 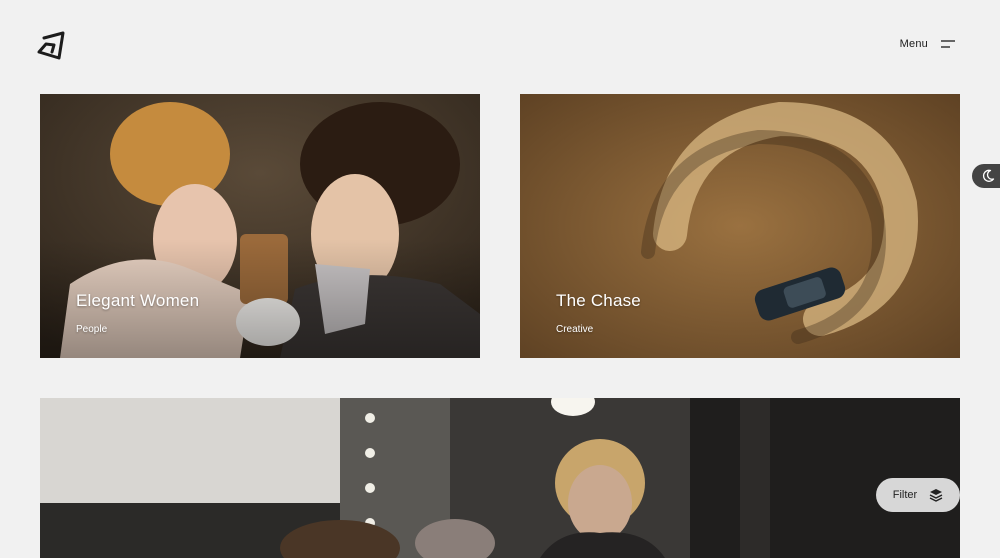 What do you see at coordinates (598, 300) in the screenshot?
I see `project-title: The Chase` at bounding box center [598, 300].